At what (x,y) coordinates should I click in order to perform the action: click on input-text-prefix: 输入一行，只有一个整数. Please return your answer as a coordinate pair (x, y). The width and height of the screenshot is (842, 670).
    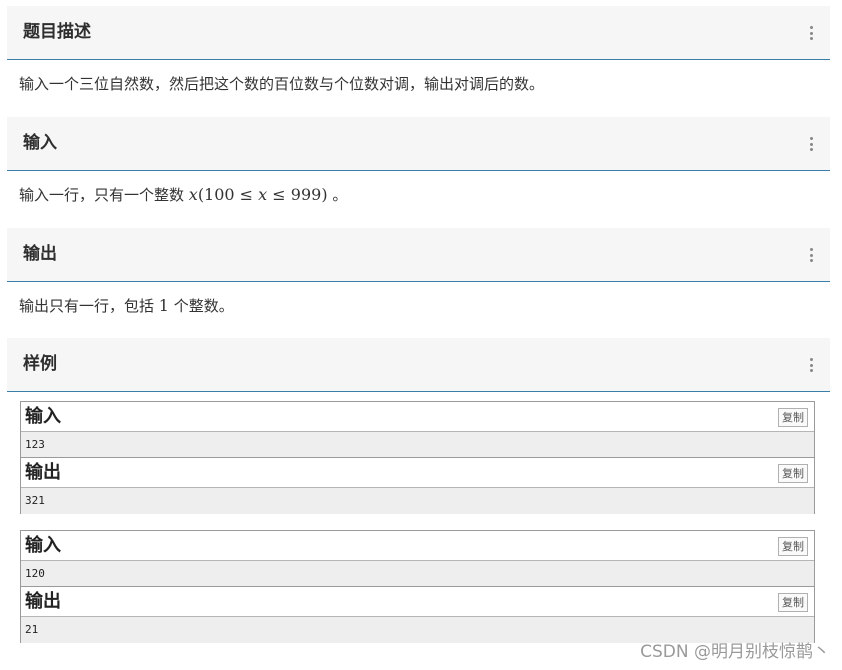
    Looking at the image, I should click on (104, 195).